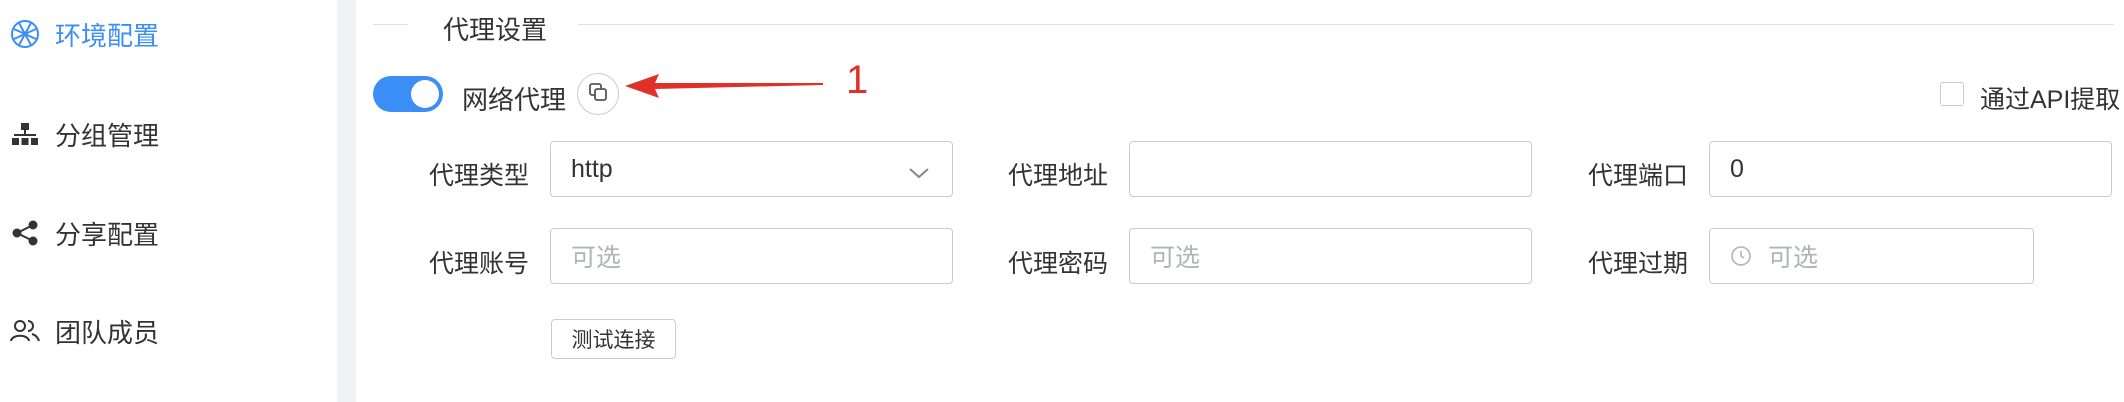 This screenshot has width=2124, height=402. Describe the element at coordinates (596, 258) in the screenshot. I see `proxy-account-placeholder: 可选` at that location.